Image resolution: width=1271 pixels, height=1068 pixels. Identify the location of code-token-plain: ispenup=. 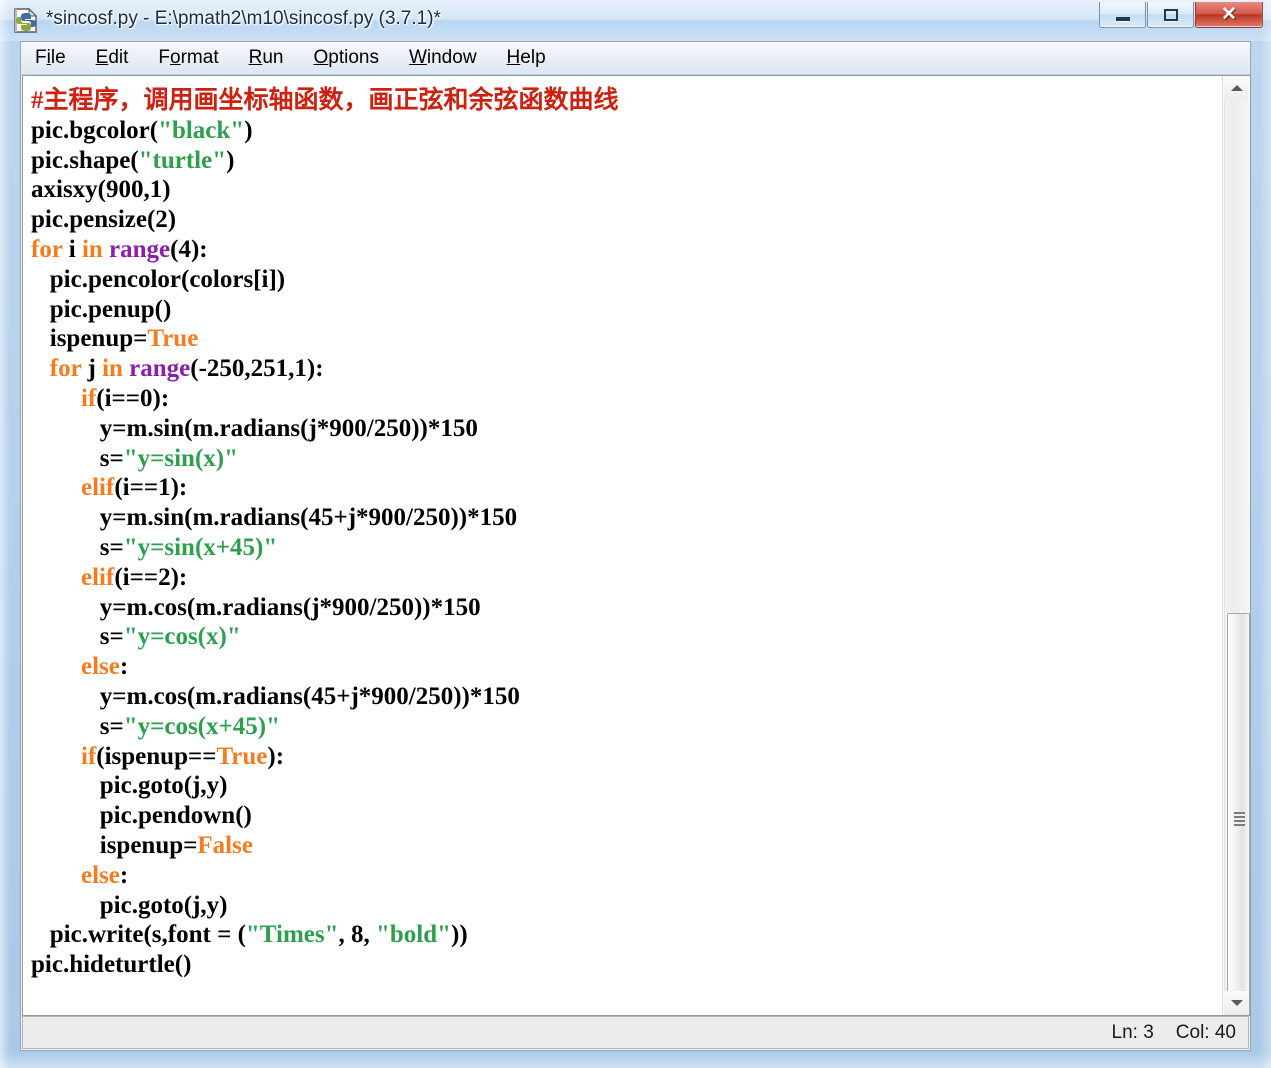
(89, 339).